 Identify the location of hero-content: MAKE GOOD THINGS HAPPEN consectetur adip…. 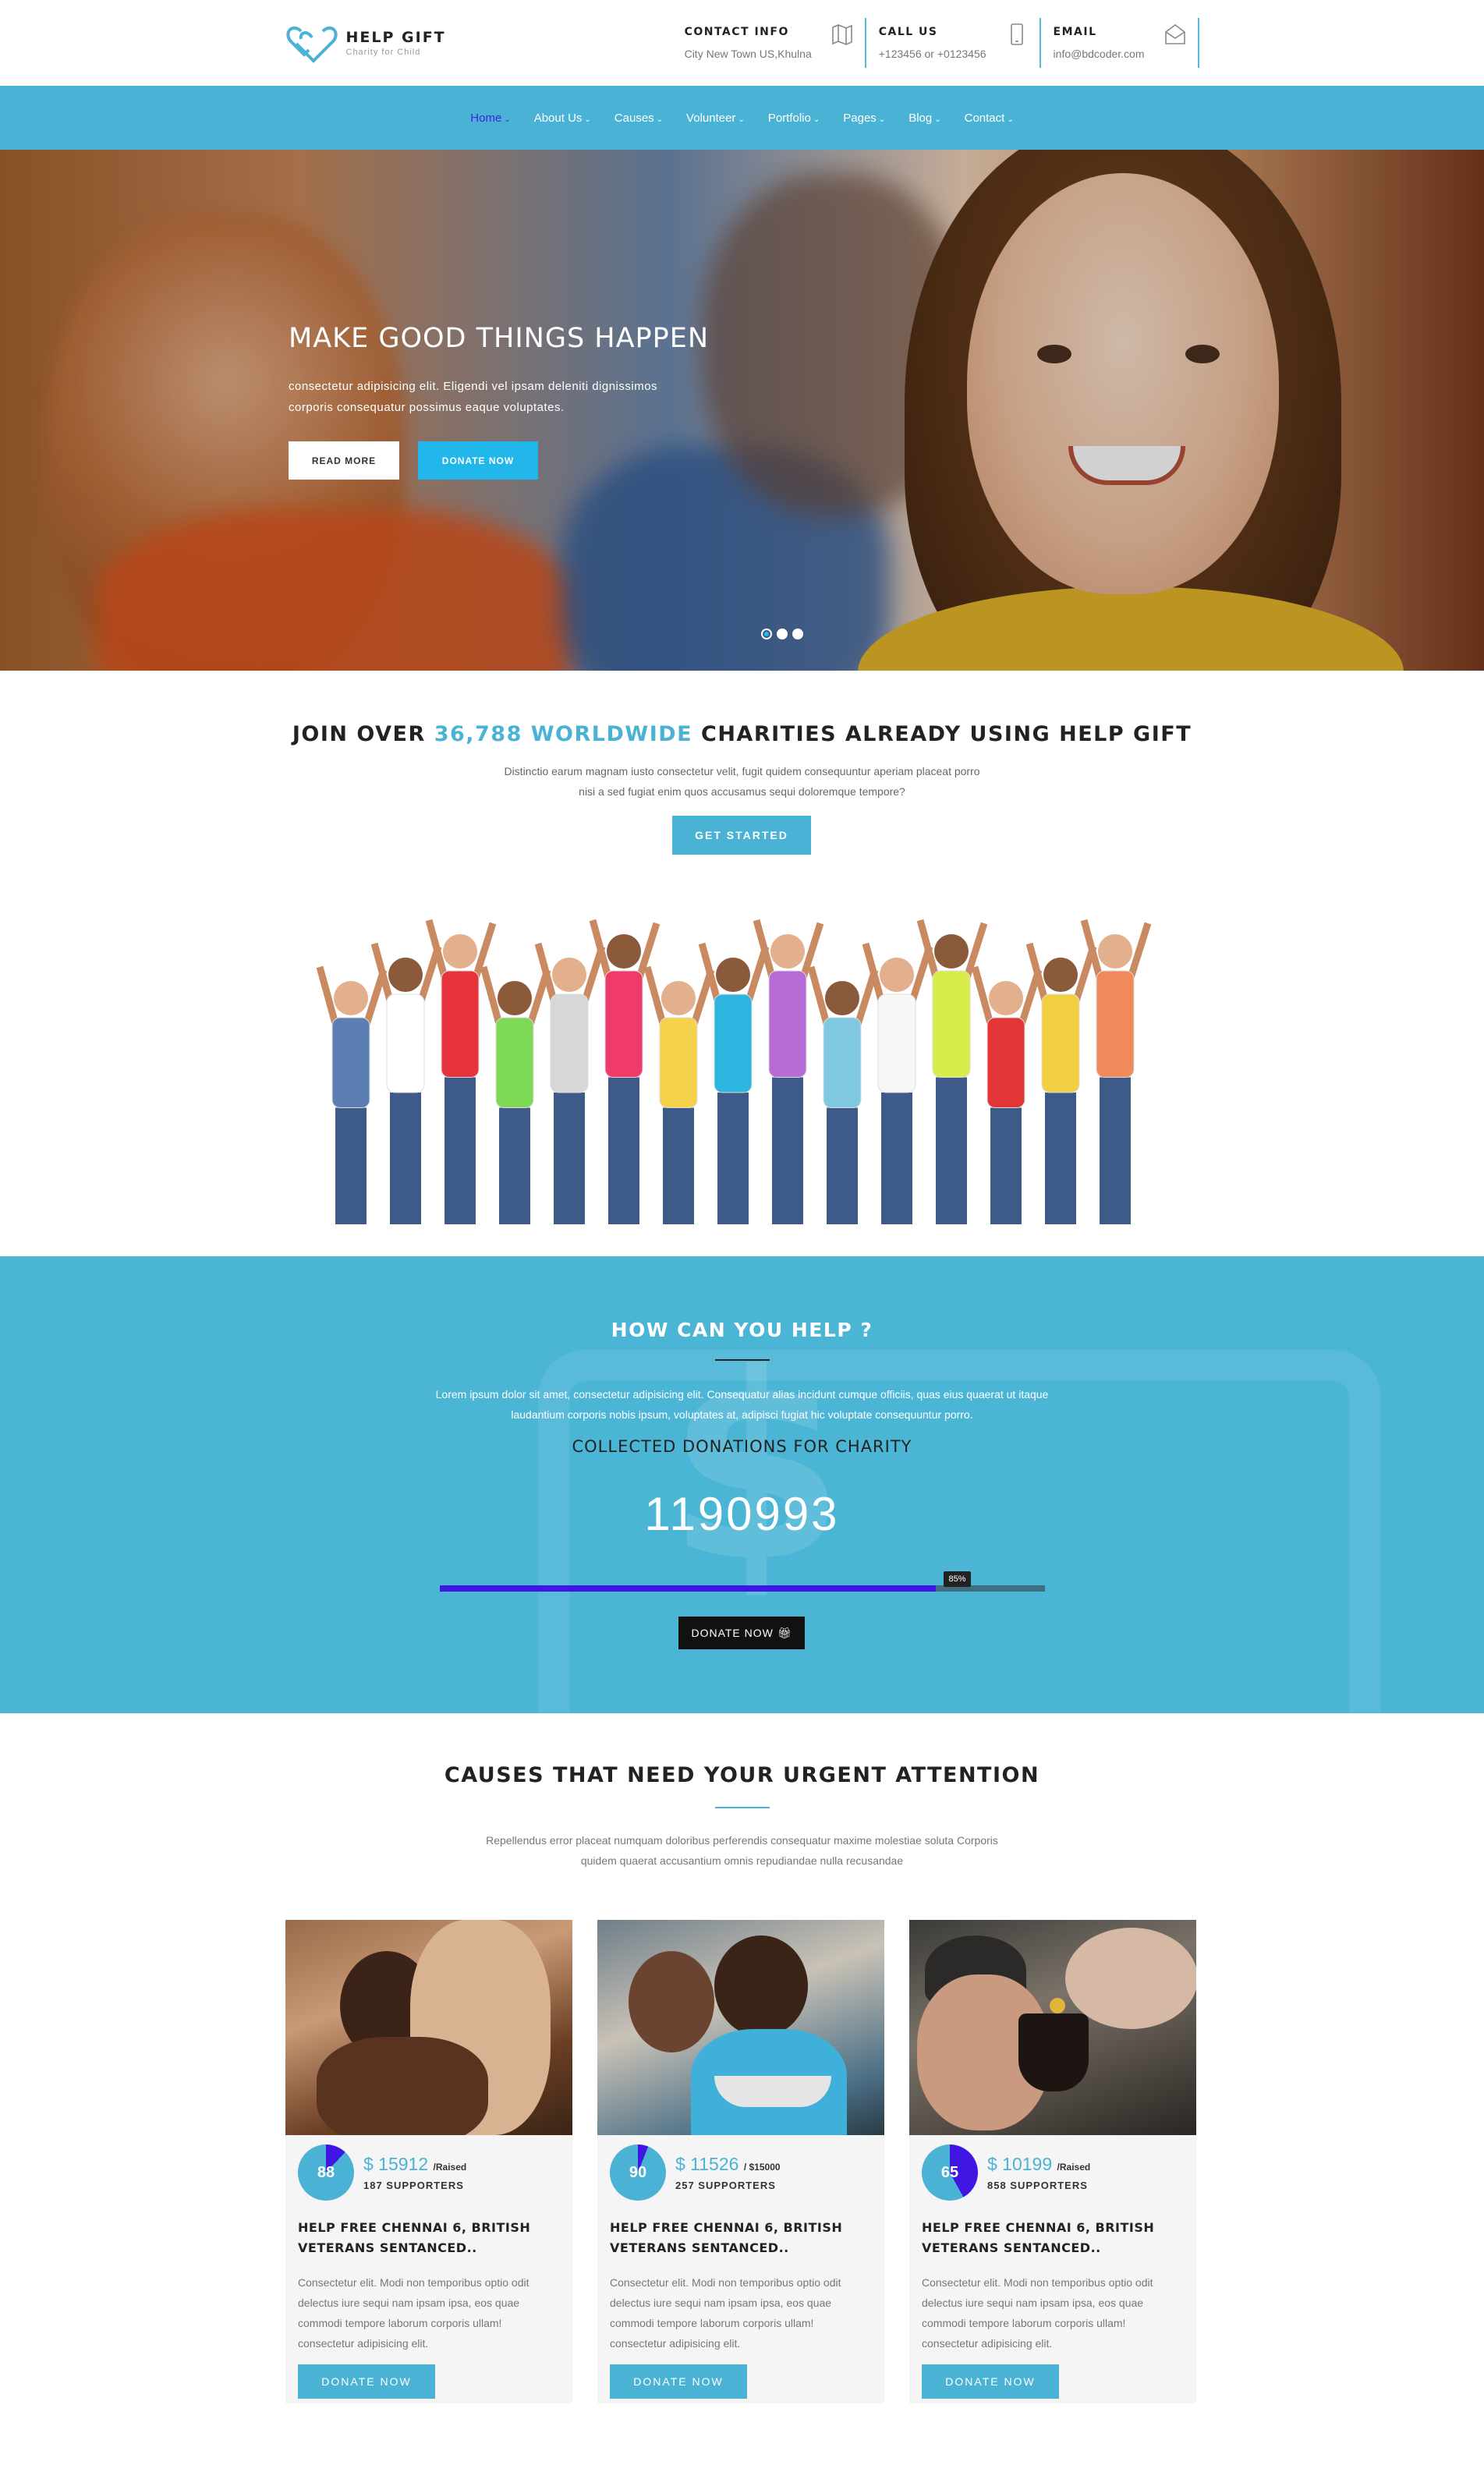
(522, 401).